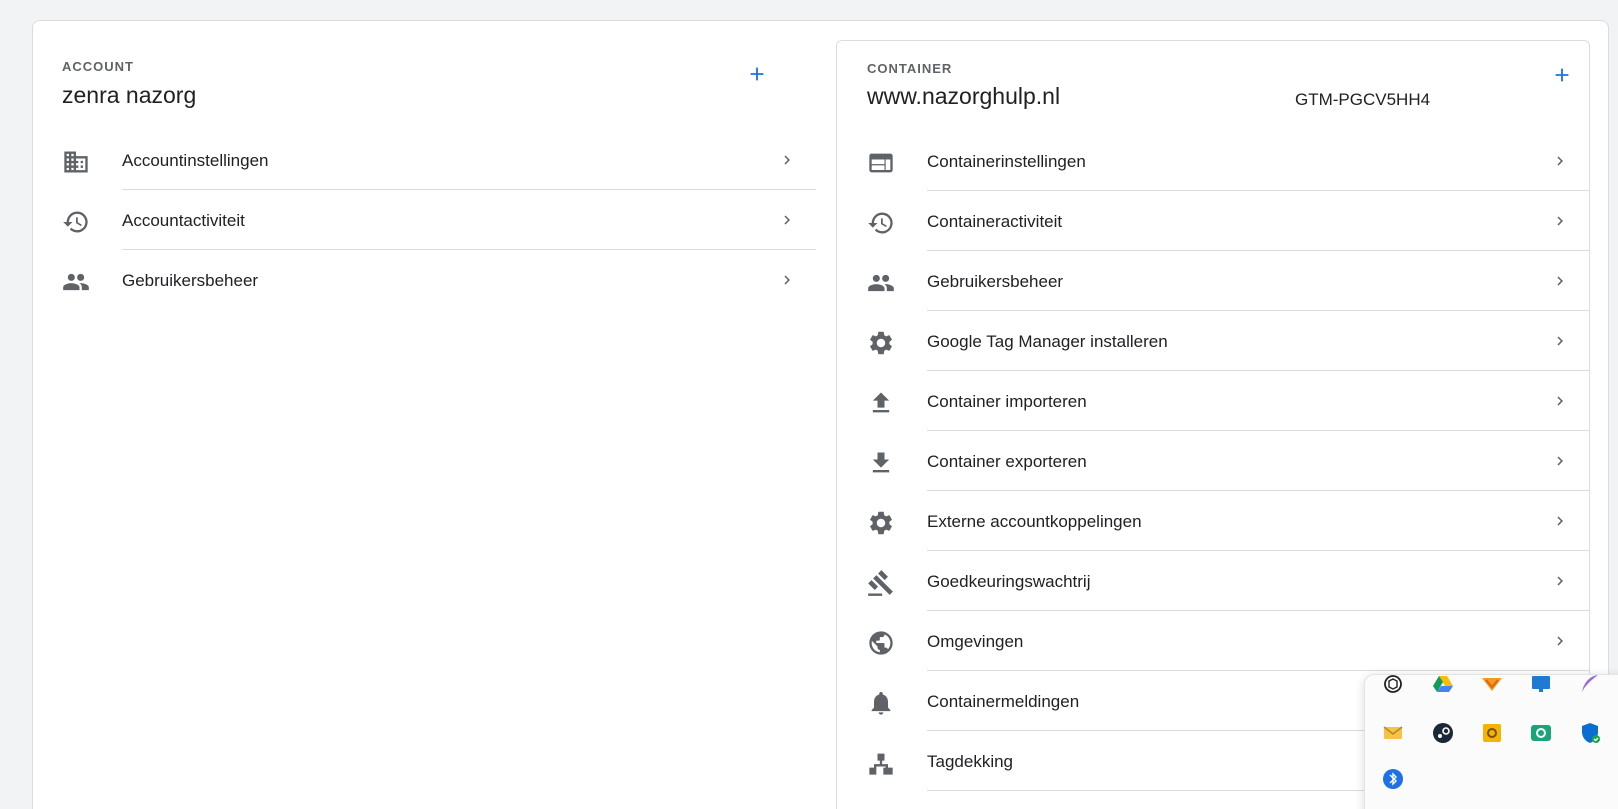 The height and width of the screenshot is (809, 1618). What do you see at coordinates (1228, 401) in the screenshot?
I see `menu-item-import-container: Container importeren` at bounding box center [1228, 401].